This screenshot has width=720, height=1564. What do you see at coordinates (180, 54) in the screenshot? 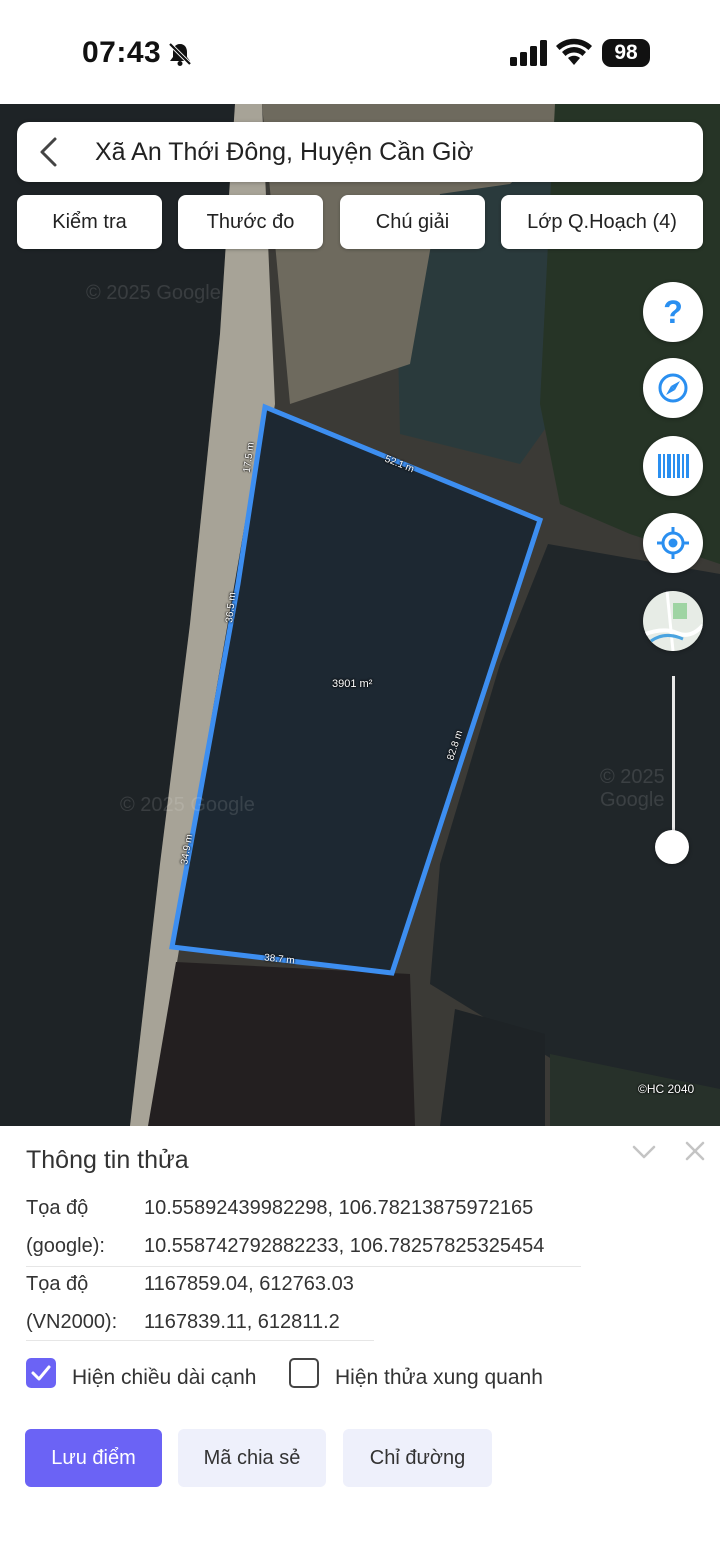
I see `bell-muted-icon` at bounding box center [180, 54].